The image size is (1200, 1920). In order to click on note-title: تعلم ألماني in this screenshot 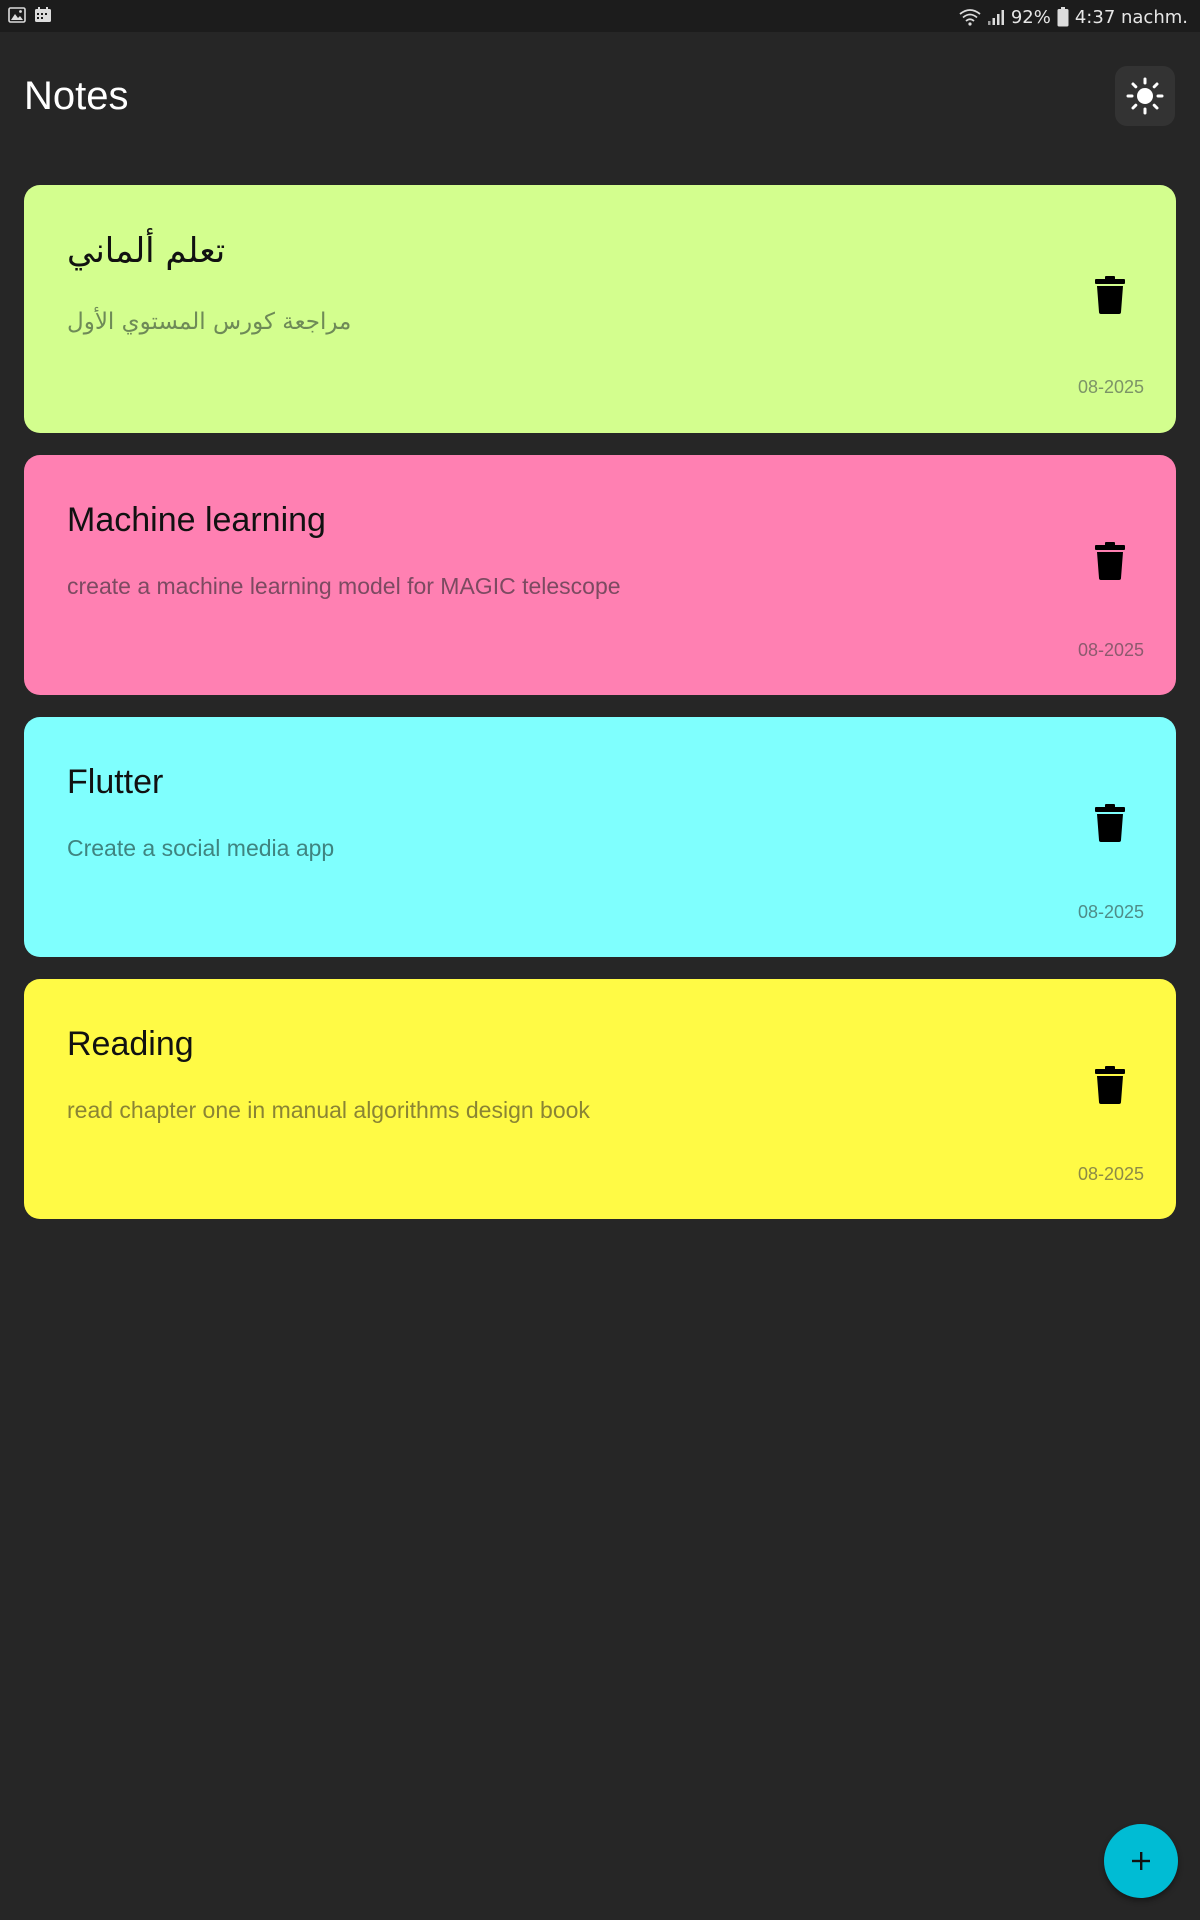, I will do `click(146, 251)`.